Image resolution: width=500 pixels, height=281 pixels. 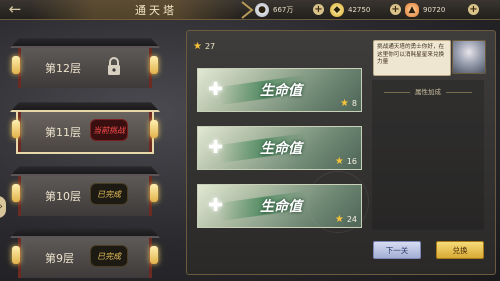 I want to click on ornament-icon, so click(x=247, y=10).